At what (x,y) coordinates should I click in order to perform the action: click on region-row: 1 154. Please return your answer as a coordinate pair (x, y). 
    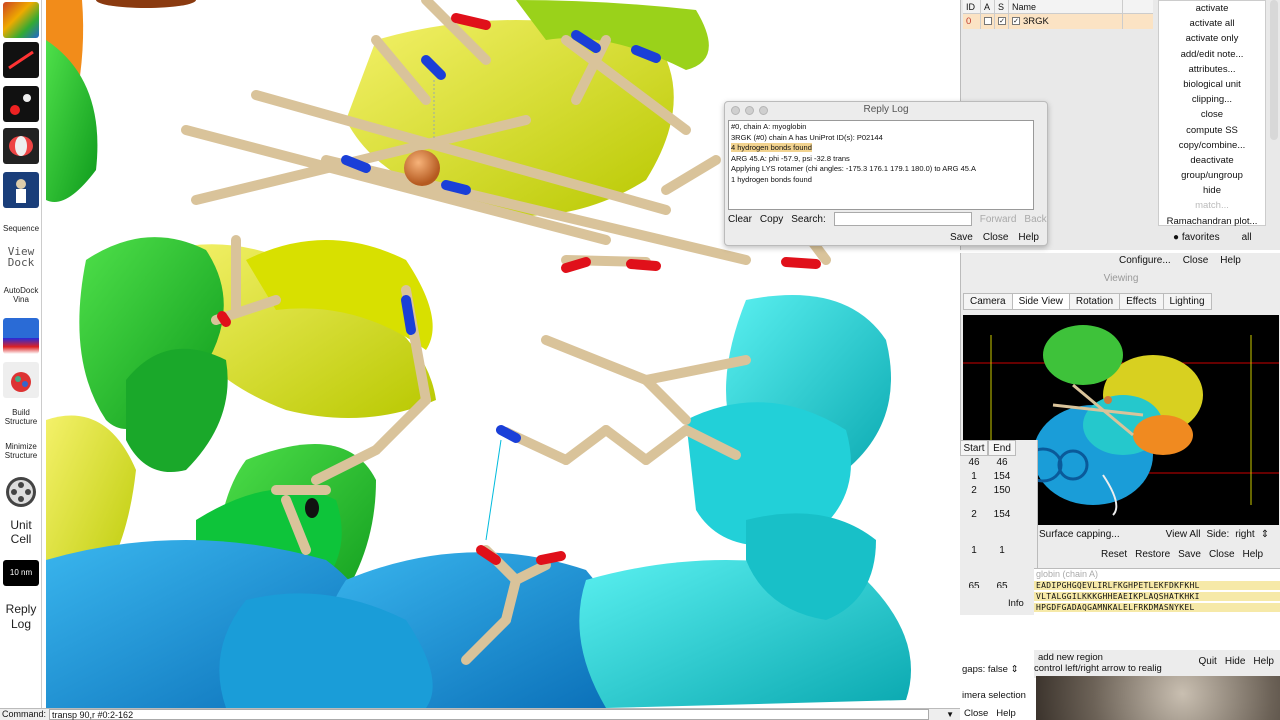
    Looking at the image, I should click on (998, 477).